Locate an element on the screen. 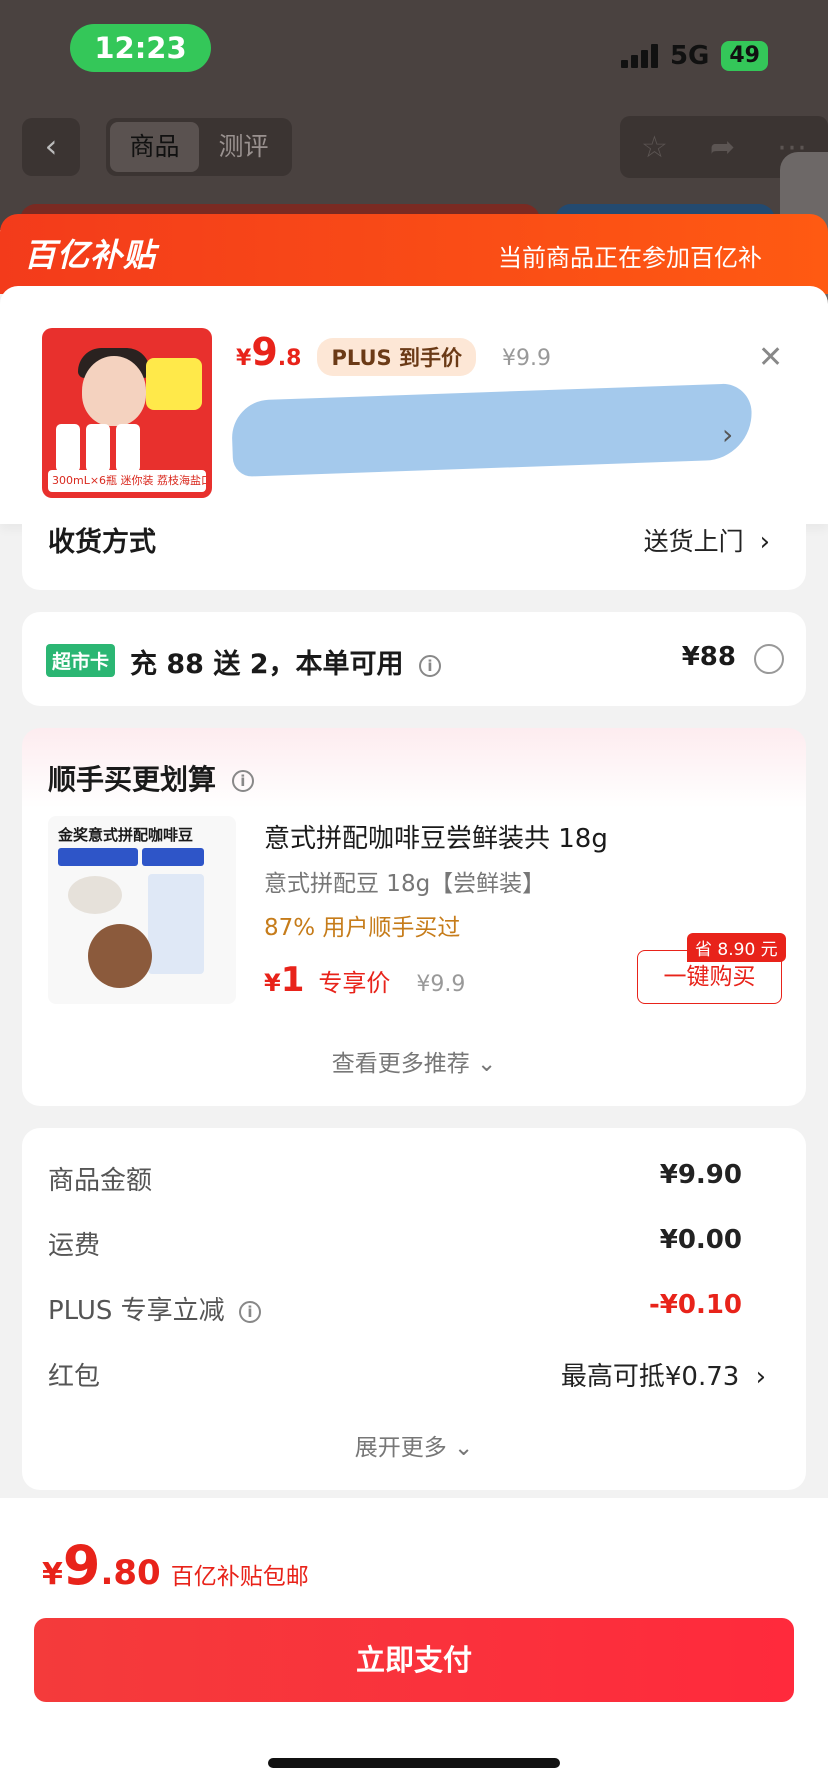  expand-more-button: 展开更多 ⌄ is located at coordinates (414, 1445).